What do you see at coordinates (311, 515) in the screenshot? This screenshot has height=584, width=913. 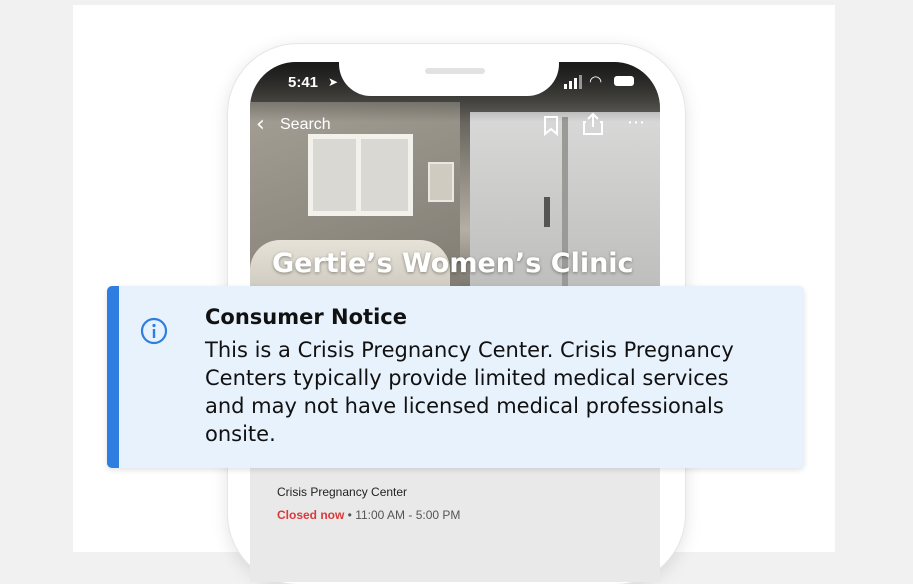 I see `open-status: Closed now` at bounding box center [311, 515].